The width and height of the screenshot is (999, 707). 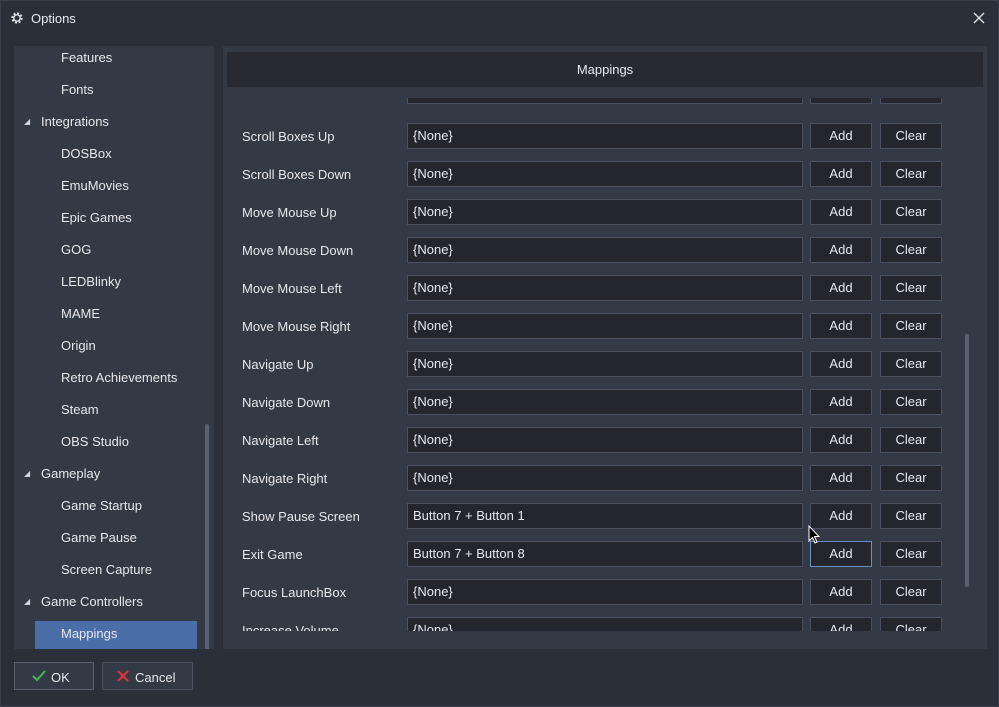 What do you see at coordinates (109, 189) in the screenshot?
I see `sidebar-item-emumovies: EmuMovies` at bounding box center [109, 189].